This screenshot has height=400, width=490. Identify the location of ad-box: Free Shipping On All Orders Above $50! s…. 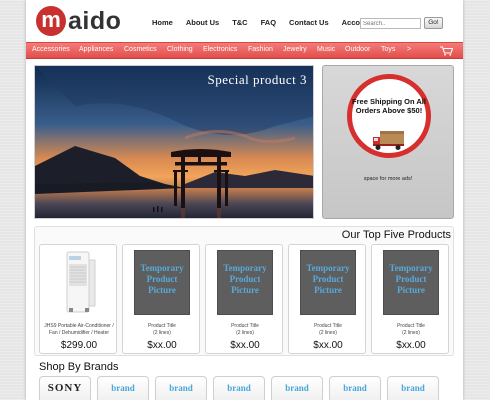
(388, 142).